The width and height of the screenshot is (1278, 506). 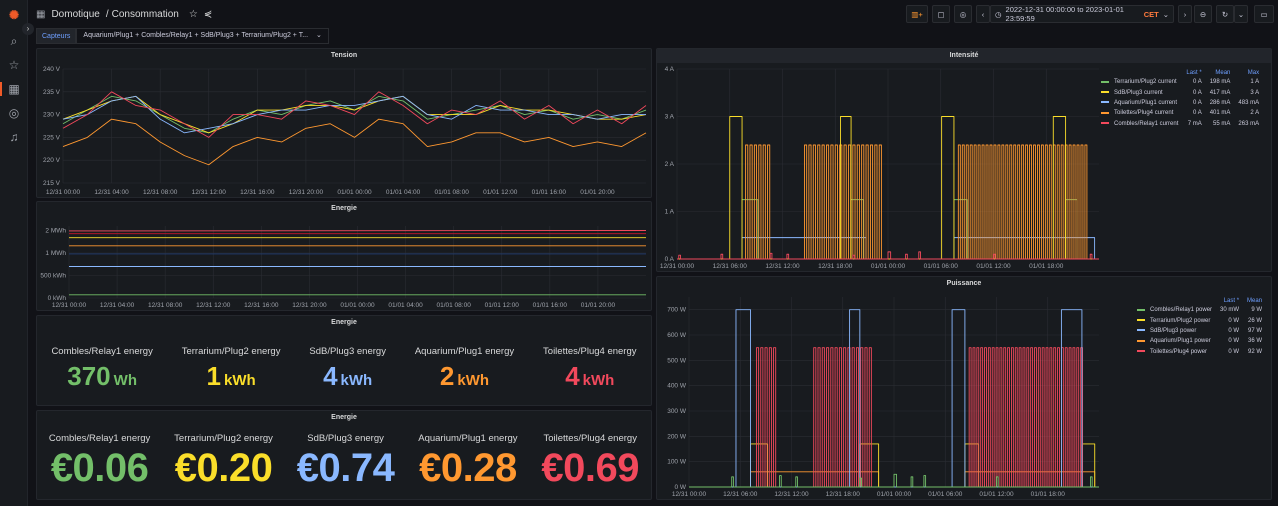 What do you see at coordinates (1199, 352) in the screenshot?
I see `legend-row: Toilettes/Plug4 power 0 W 92 W` at bounding box center [1199, 352].